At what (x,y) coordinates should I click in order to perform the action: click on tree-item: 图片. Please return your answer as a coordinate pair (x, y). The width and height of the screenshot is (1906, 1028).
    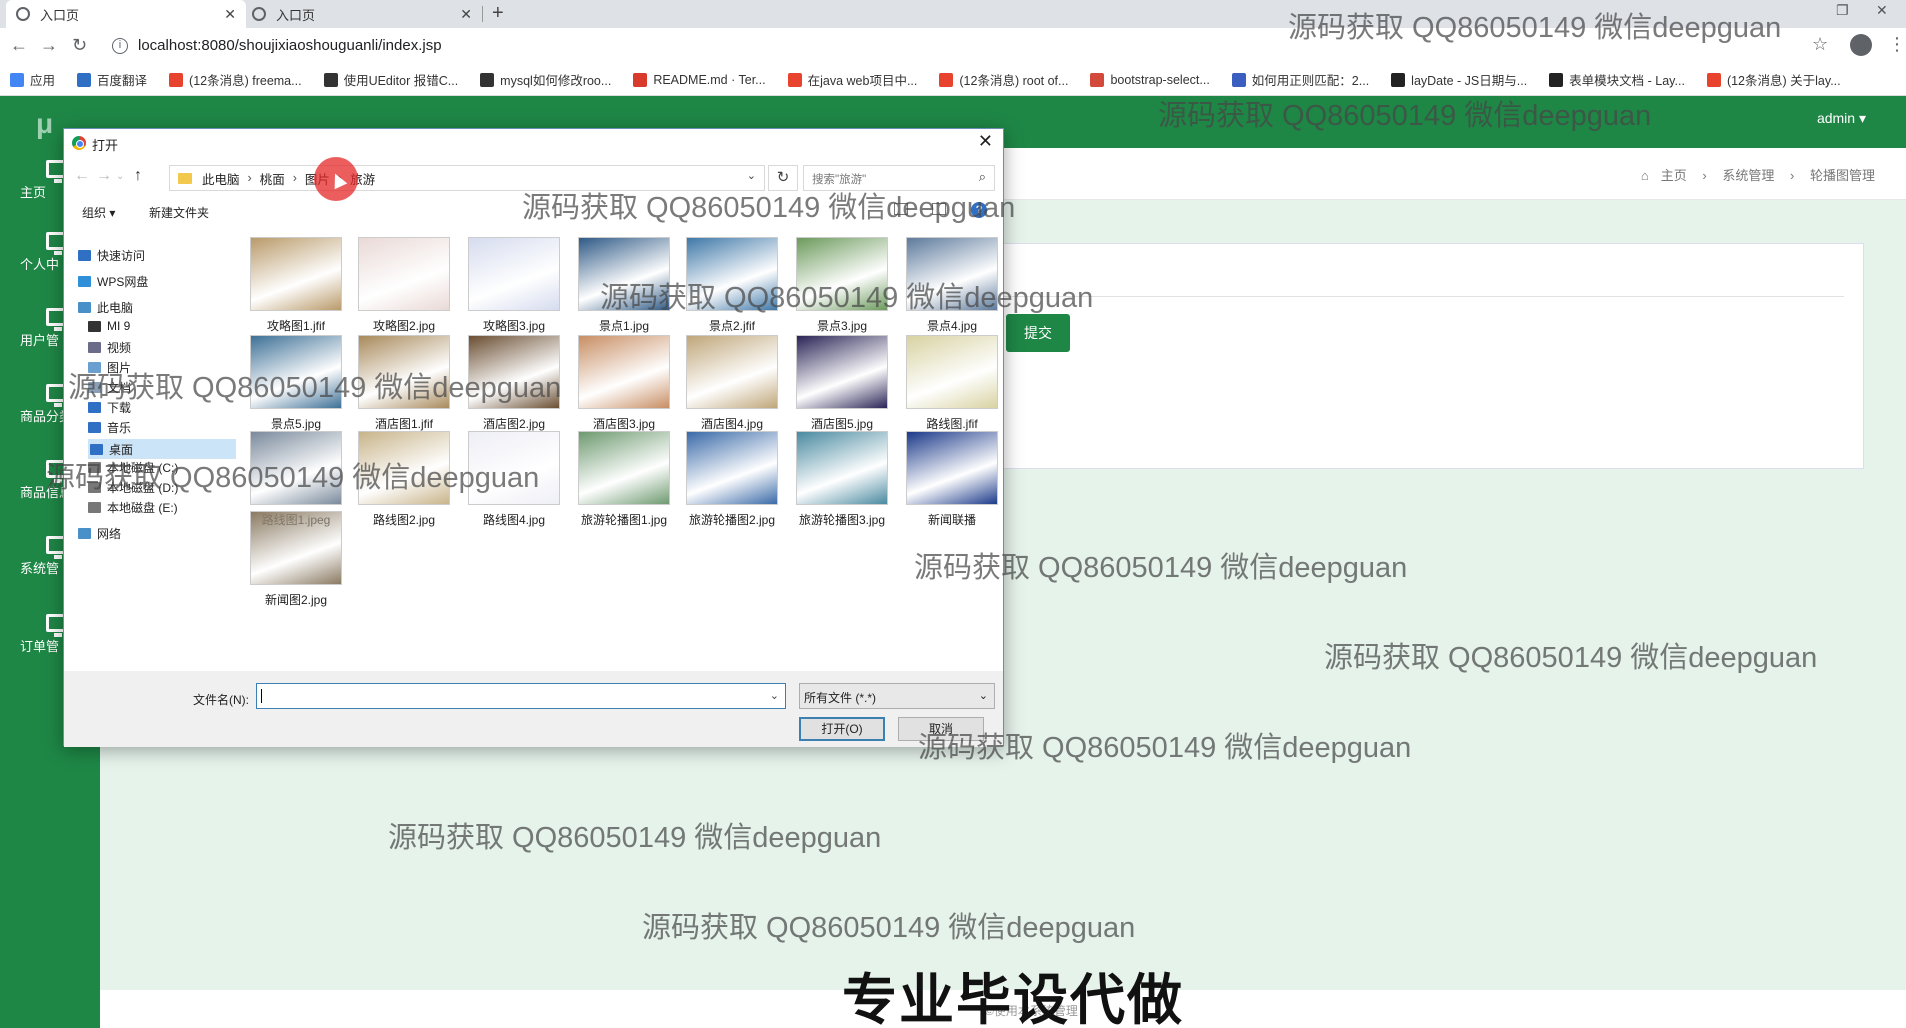
    Looking at the image, I should click on (109, 367).